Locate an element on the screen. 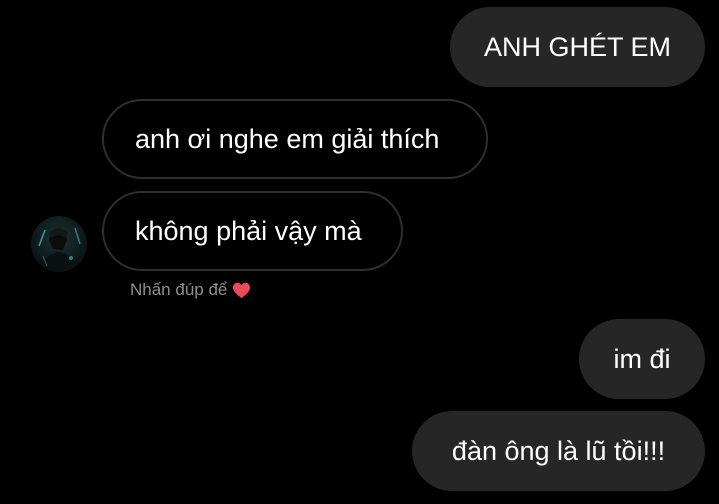 This screenshot has width=719, height=504. avatar-photo-icon is located at coordinates (59, 249).